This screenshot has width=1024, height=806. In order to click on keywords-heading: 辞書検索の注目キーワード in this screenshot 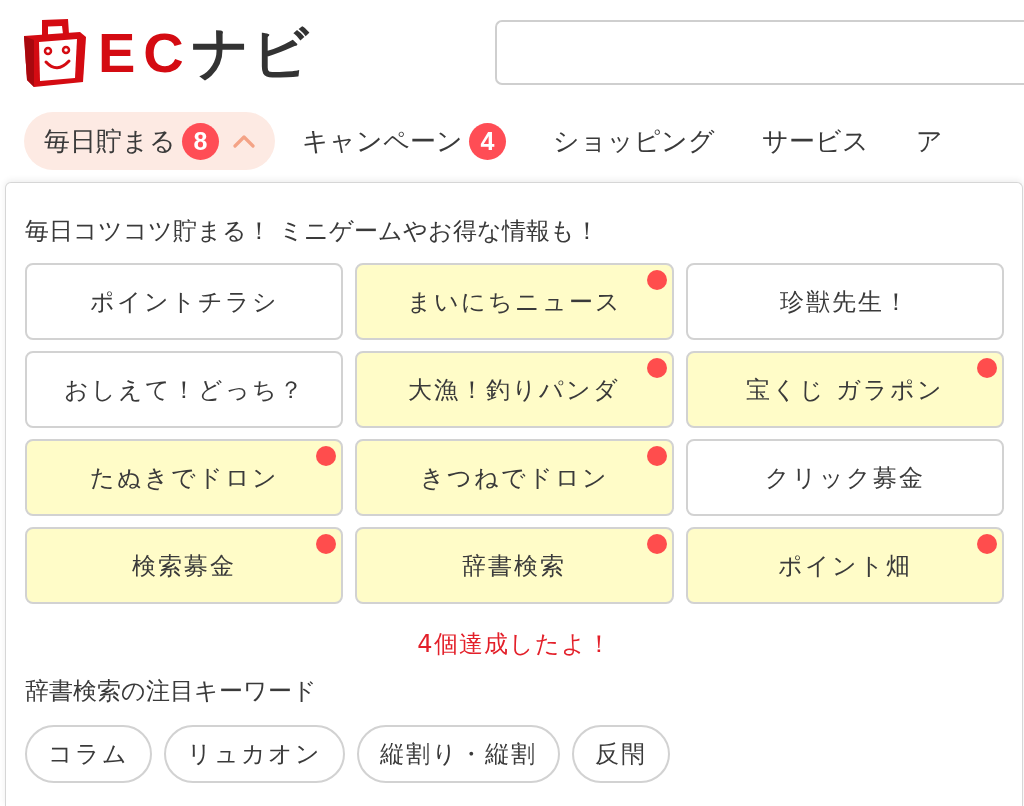, I will do `click(171, 691)`.